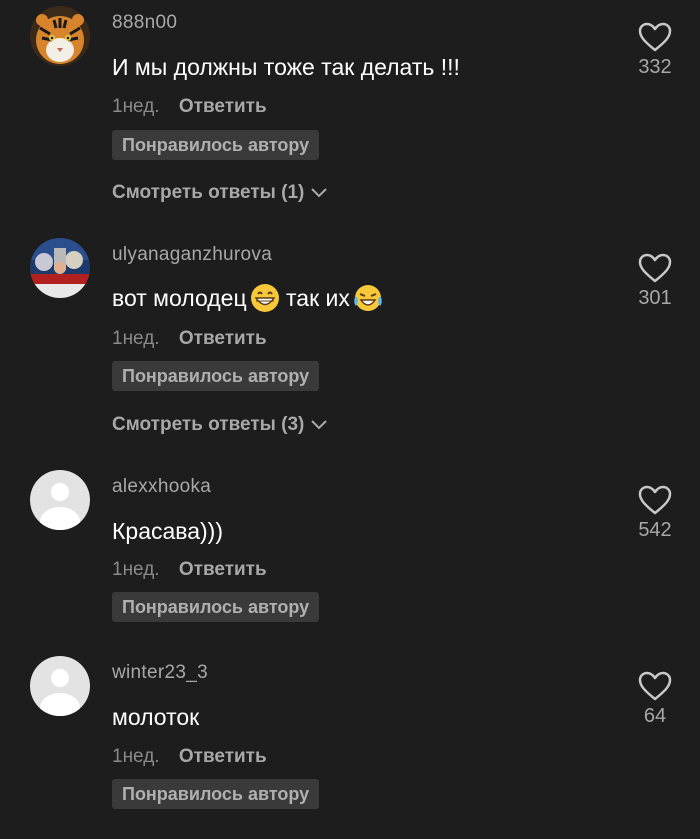 This screenshot has width=700, height=839. I want to click on like-button: 332, so click(655, 50).